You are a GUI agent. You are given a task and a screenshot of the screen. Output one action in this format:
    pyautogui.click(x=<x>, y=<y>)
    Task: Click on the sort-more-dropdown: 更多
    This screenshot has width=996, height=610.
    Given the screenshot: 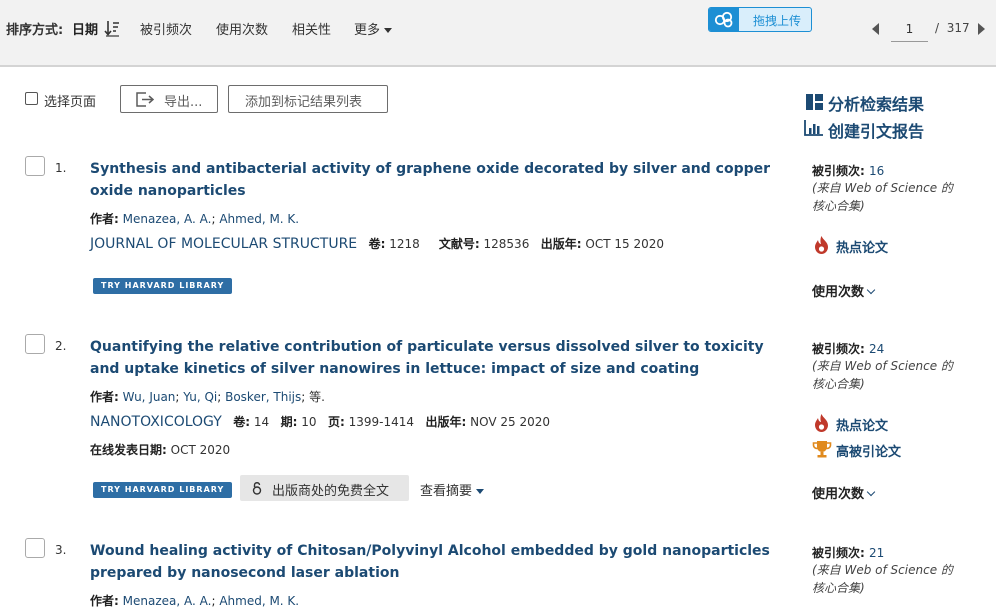 What is the action you would take?
    pyautogui.click(x=373, y=28)
    